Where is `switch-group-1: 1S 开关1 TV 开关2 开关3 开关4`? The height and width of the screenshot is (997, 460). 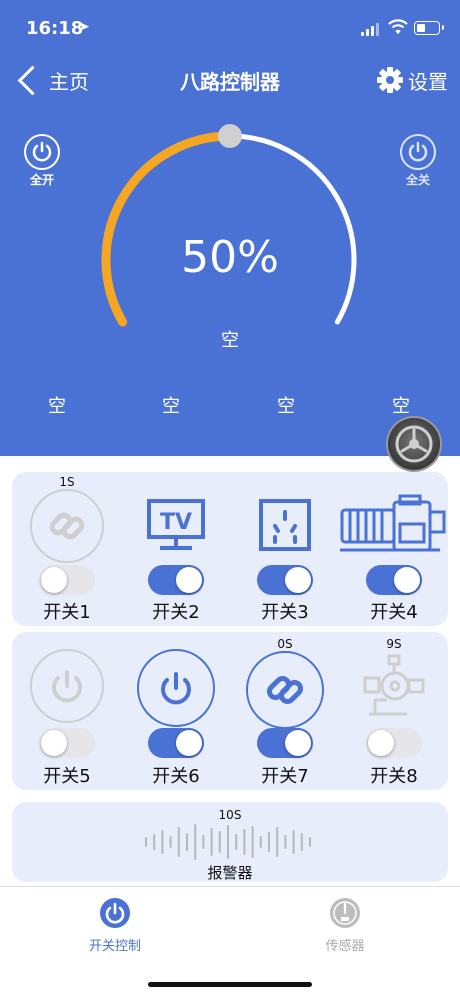
switch-group-1: 1S 开关1 TV 开关2 开关3 开关4 is located at coordinates (230, 549).